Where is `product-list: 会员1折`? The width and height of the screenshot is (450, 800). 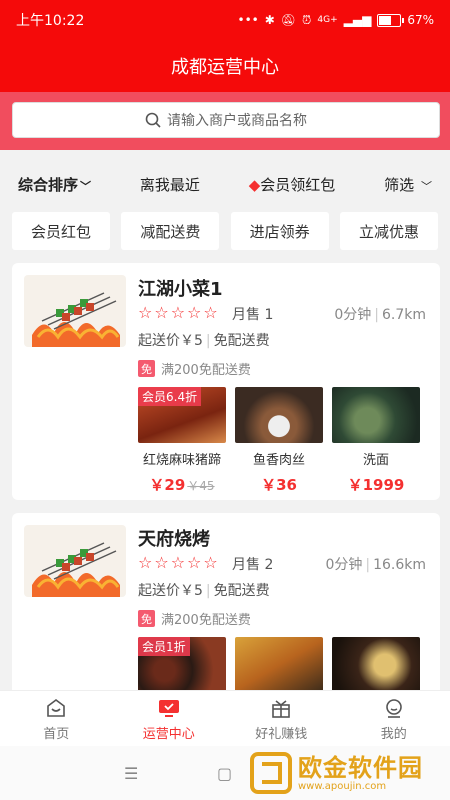 product-list: 会员1折 is located at coordinates (279, 665).